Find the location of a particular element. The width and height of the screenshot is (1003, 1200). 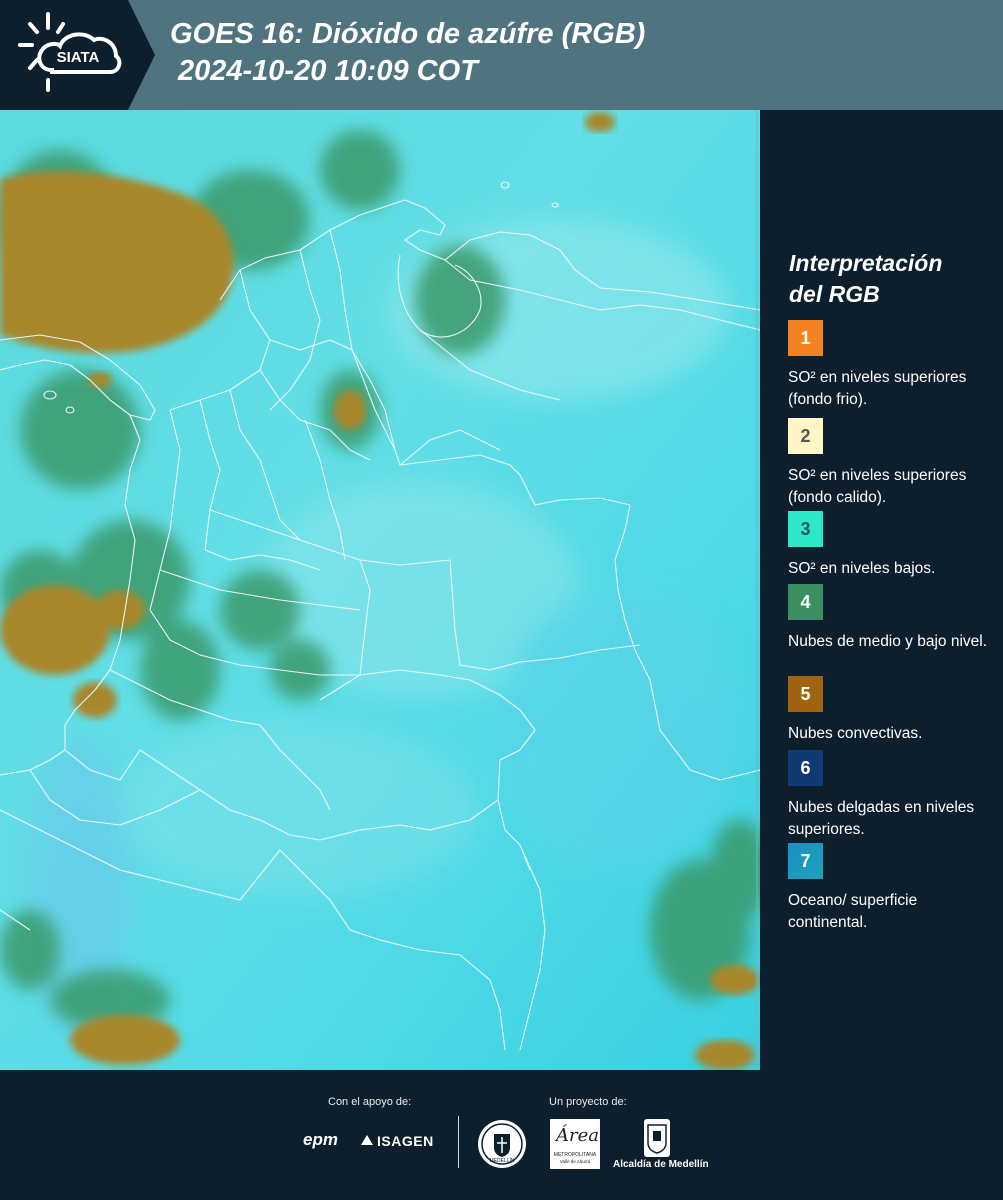

legend-item-4: 4 Nubes de medio y bajo nivel. is located at coordinates (893, 618).